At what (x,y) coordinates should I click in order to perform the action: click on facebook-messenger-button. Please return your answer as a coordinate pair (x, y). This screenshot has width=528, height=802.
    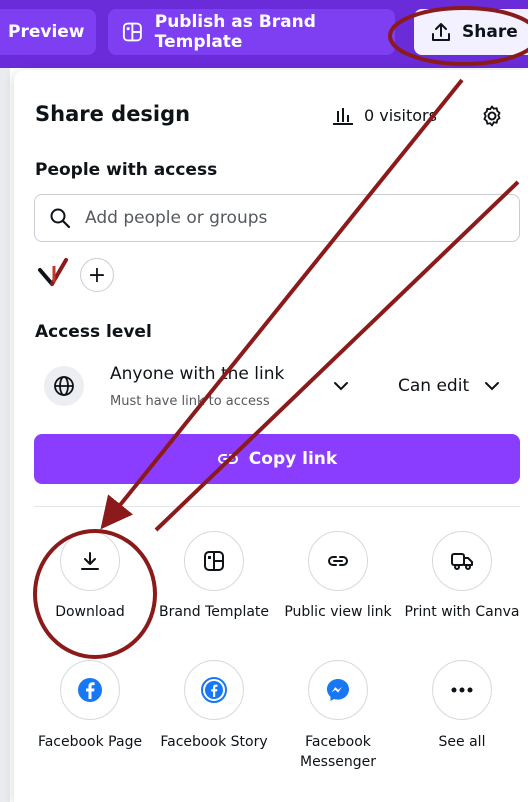
    Looking at the image, I should click on (338, 690).